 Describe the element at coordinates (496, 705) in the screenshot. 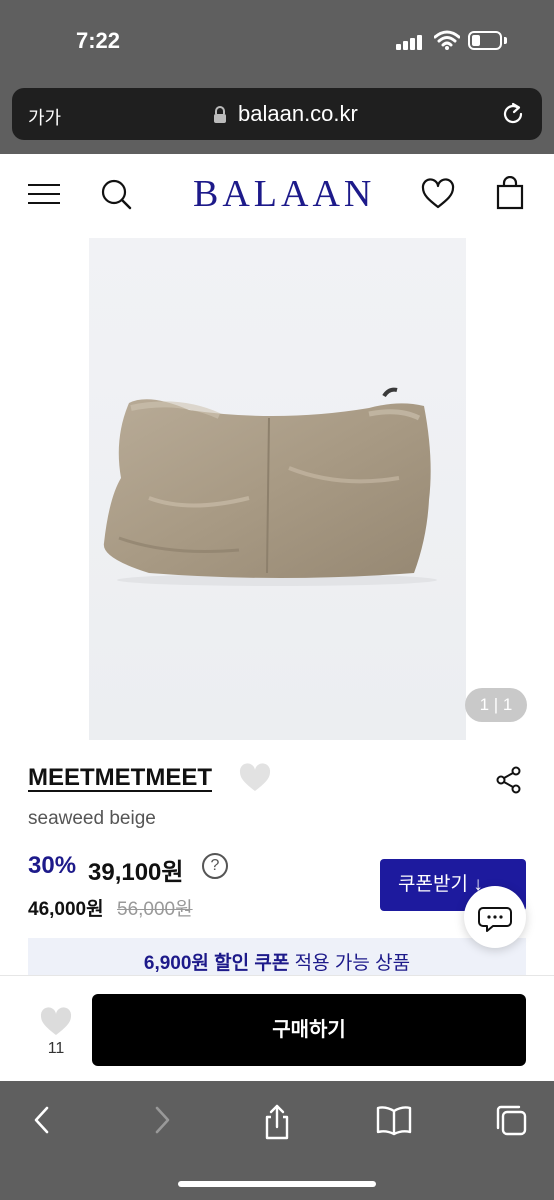

I see `image-counter: 1 | 1` at that location.